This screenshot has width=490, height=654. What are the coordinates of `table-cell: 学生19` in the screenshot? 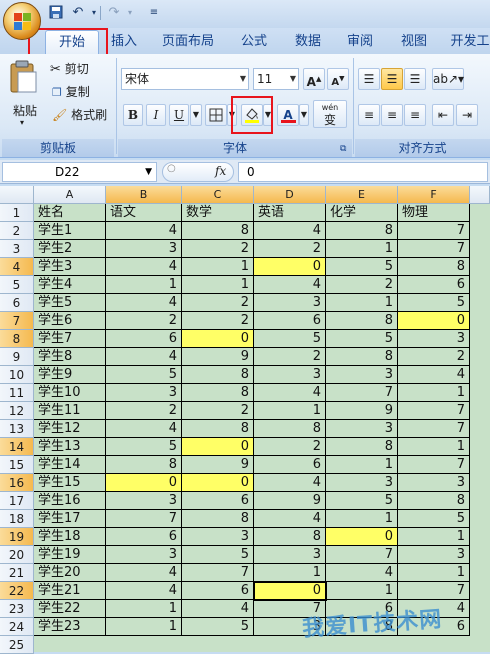 It's located at (70, 555).